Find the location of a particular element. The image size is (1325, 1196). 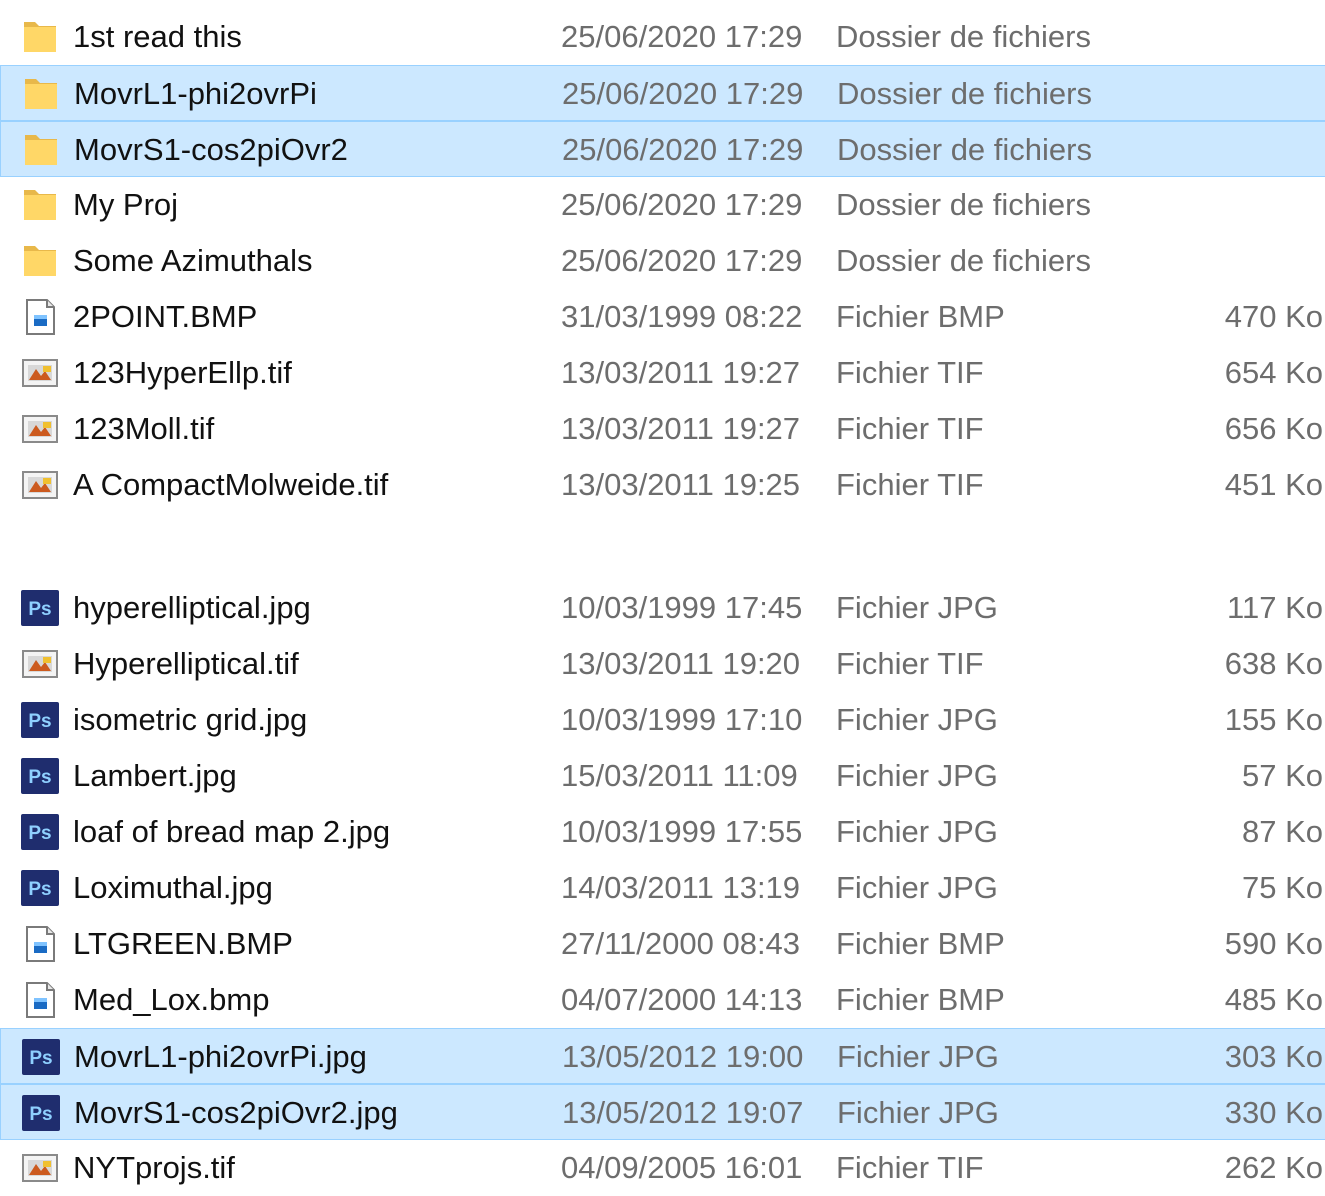

file-modified-date: 13/05/2012 19:00 is located at coordinates (683, 1056).